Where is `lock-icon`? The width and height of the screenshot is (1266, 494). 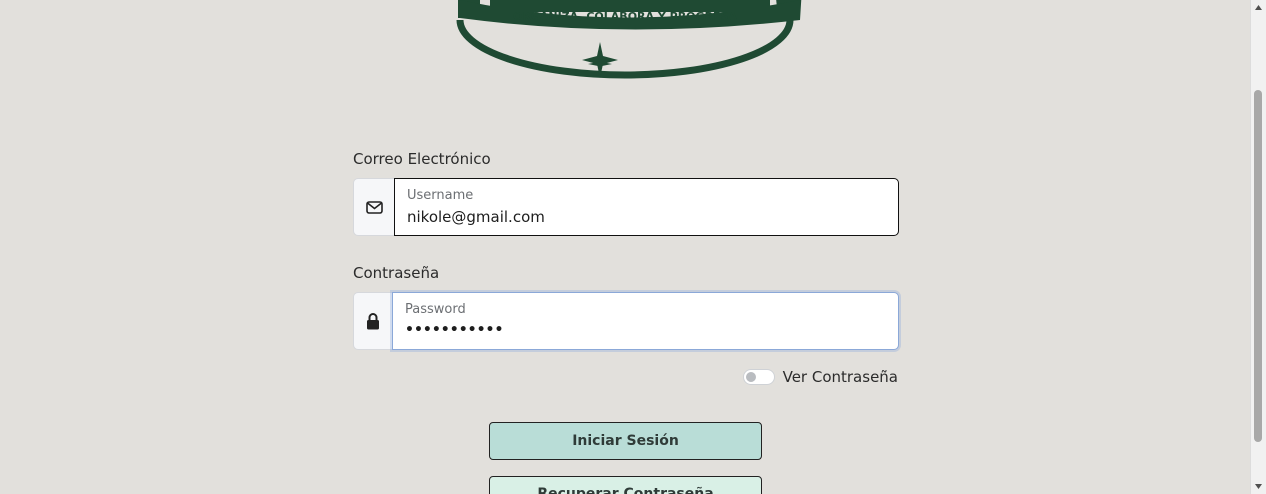
lock-icon is located at coordinates (373, 320).